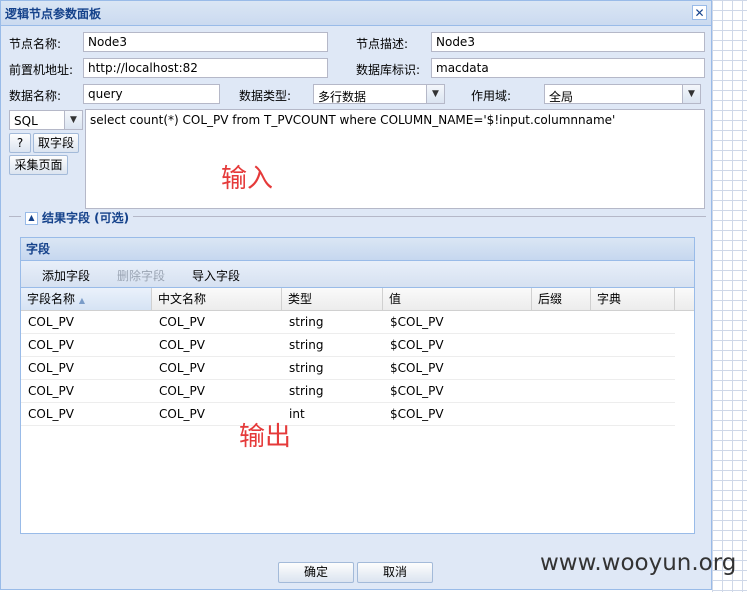  I want to click on scope-select: 全局 ▼, so click(622, 94).